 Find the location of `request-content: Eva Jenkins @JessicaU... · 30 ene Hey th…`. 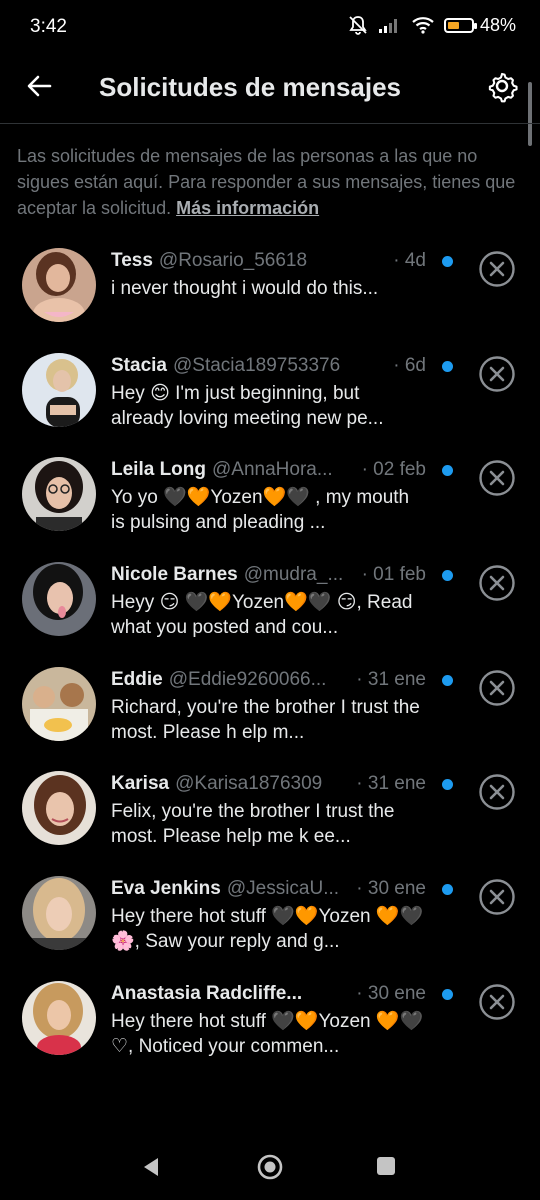

request-content: Eva Jenkins @JessicaU... · 30 ene Hey th… is located at coordinates (268, 916).